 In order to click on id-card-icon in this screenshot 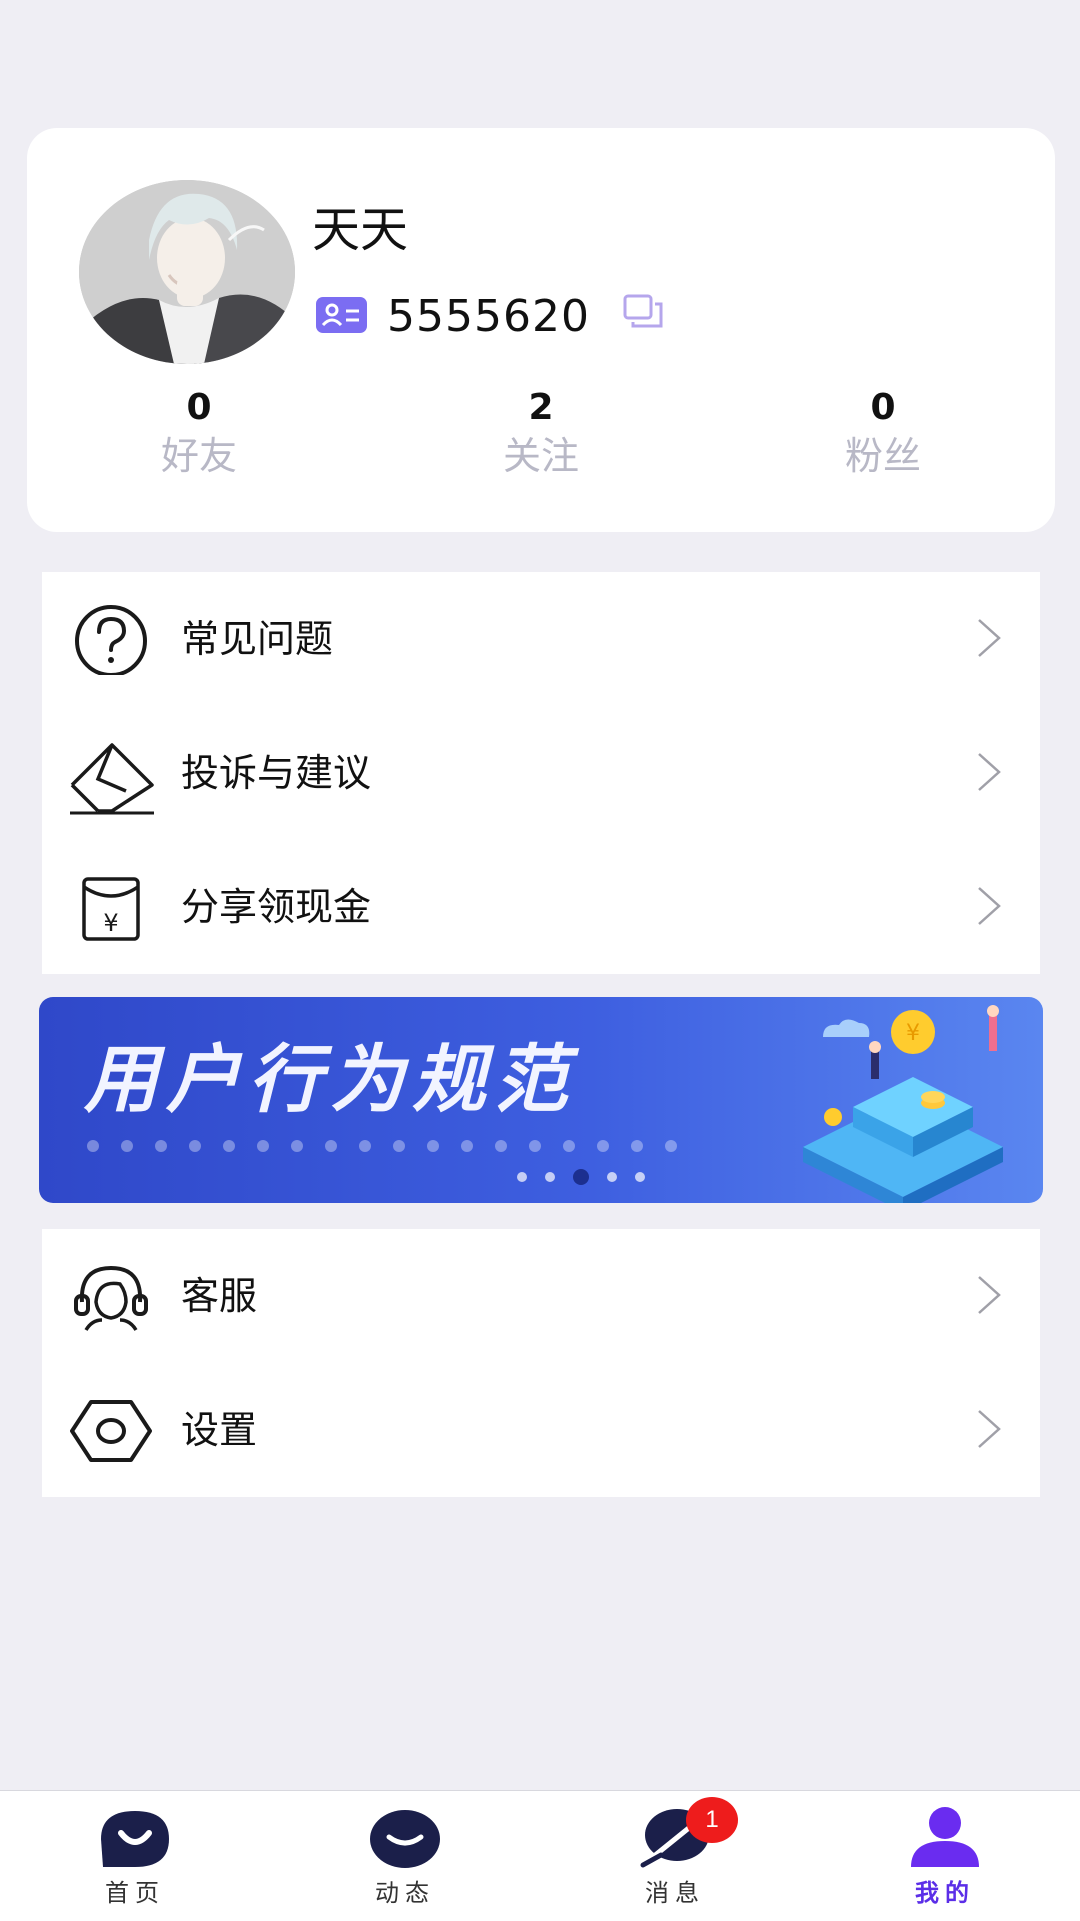, I will do `click(341, 315)`.